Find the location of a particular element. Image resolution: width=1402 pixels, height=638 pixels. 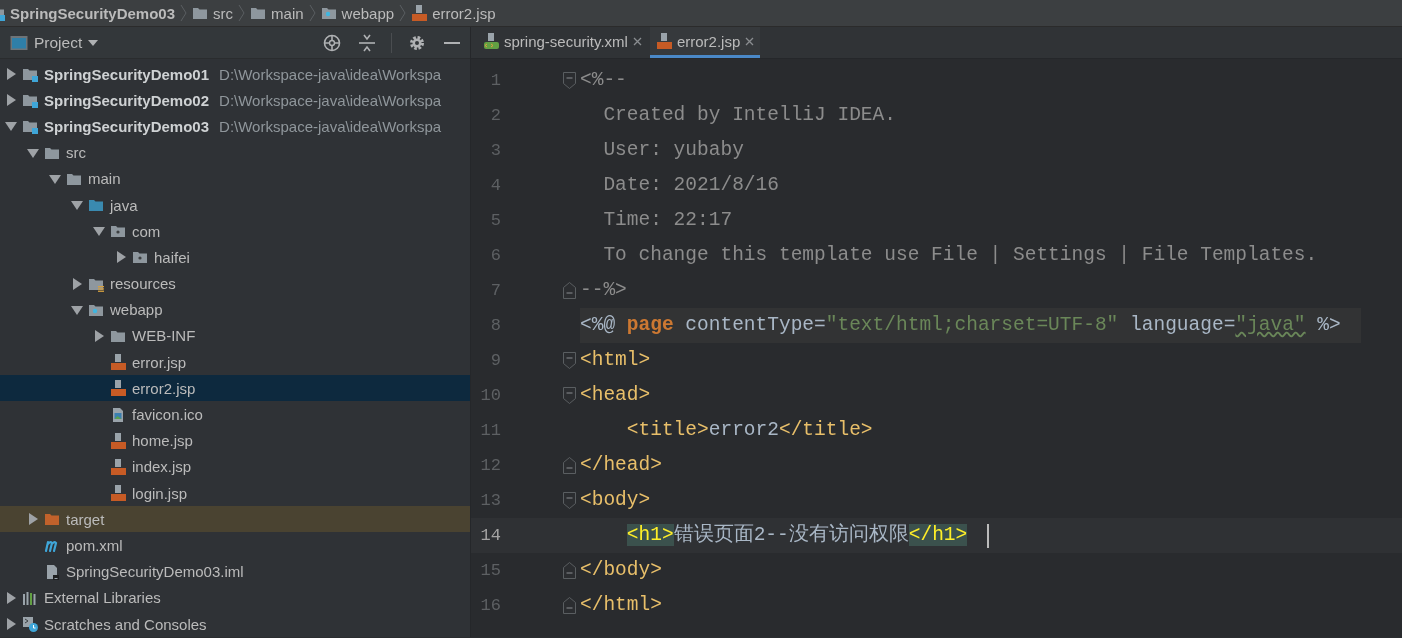

text-cursor is located at coordinates (988, 535).